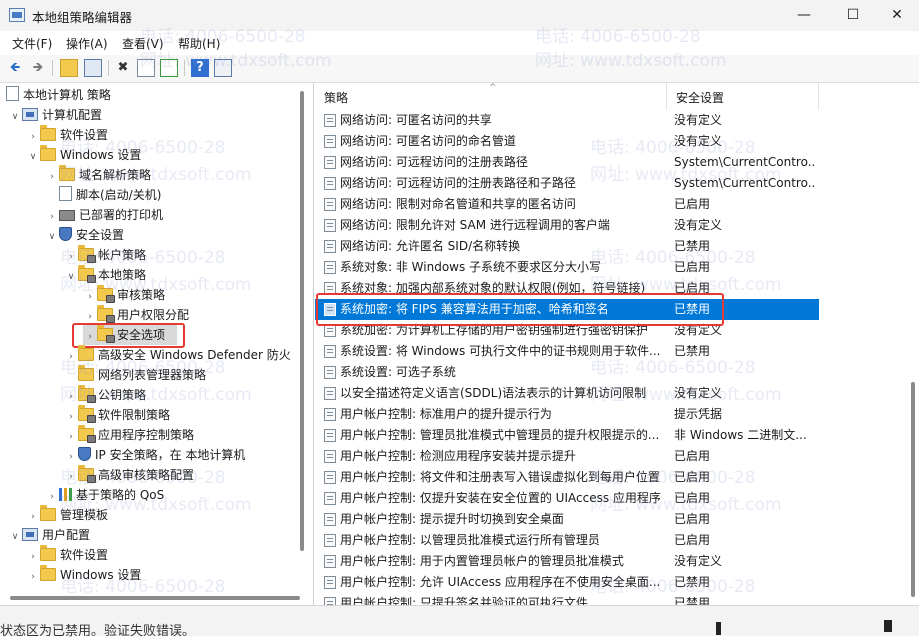 Image resolution: width=919 pixels, height=639 pixels. Describe the element at coordinates (913, 489) in the screenshot. I see `list-vertical-scrollbar` at that location.